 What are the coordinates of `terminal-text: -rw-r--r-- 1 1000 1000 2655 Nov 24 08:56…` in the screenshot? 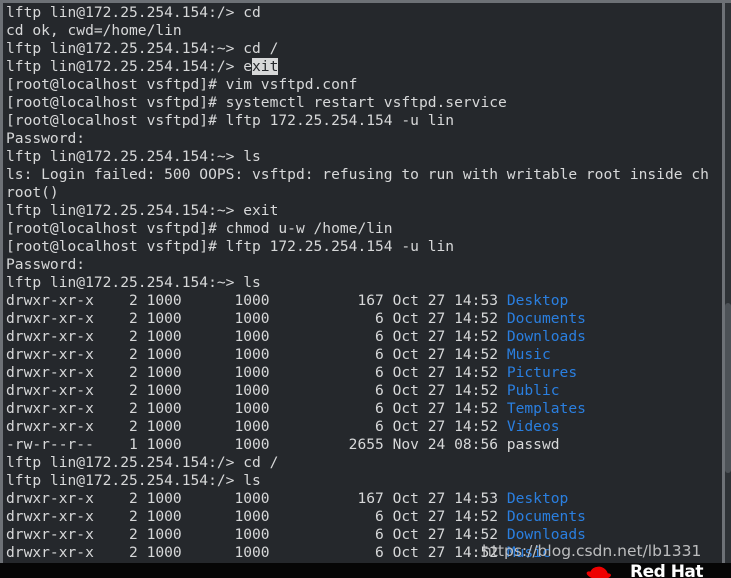 It's located at (283, 444).